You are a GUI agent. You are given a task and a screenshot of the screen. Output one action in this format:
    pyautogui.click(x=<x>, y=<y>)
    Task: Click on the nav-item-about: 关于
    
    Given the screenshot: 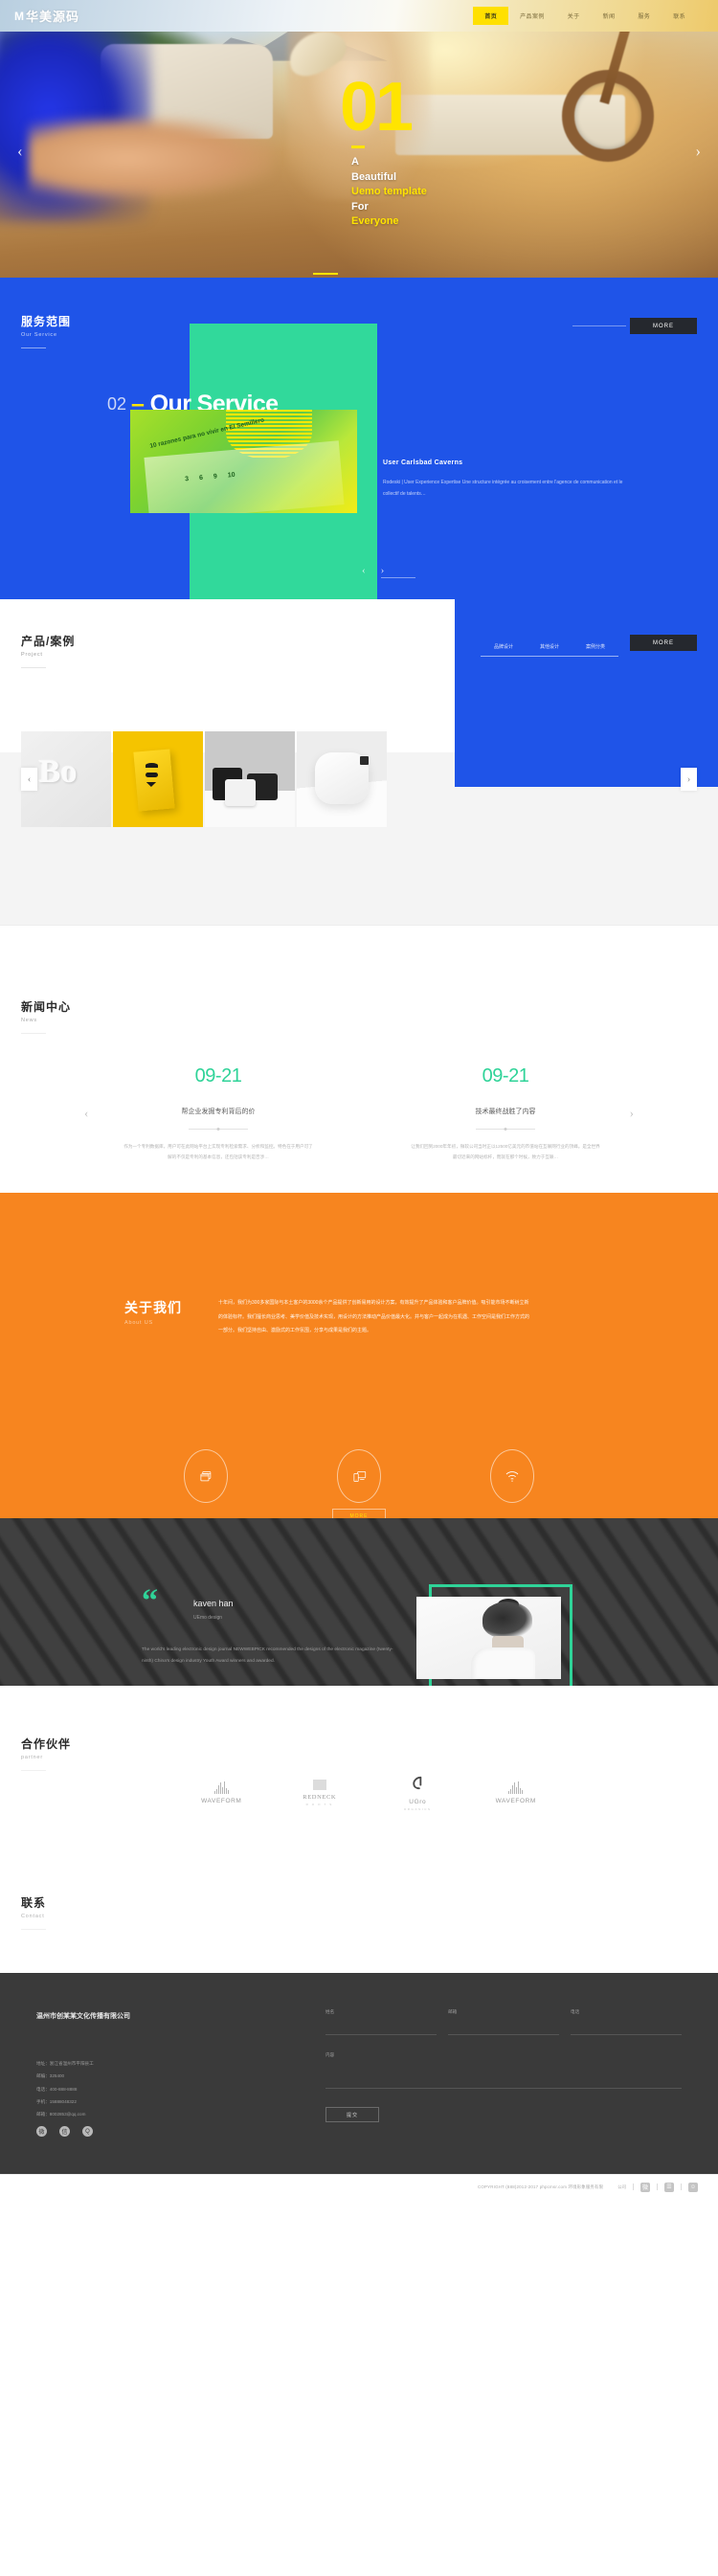 What is the action you would take?
    pyautogui.click(x=574, y=16)
    